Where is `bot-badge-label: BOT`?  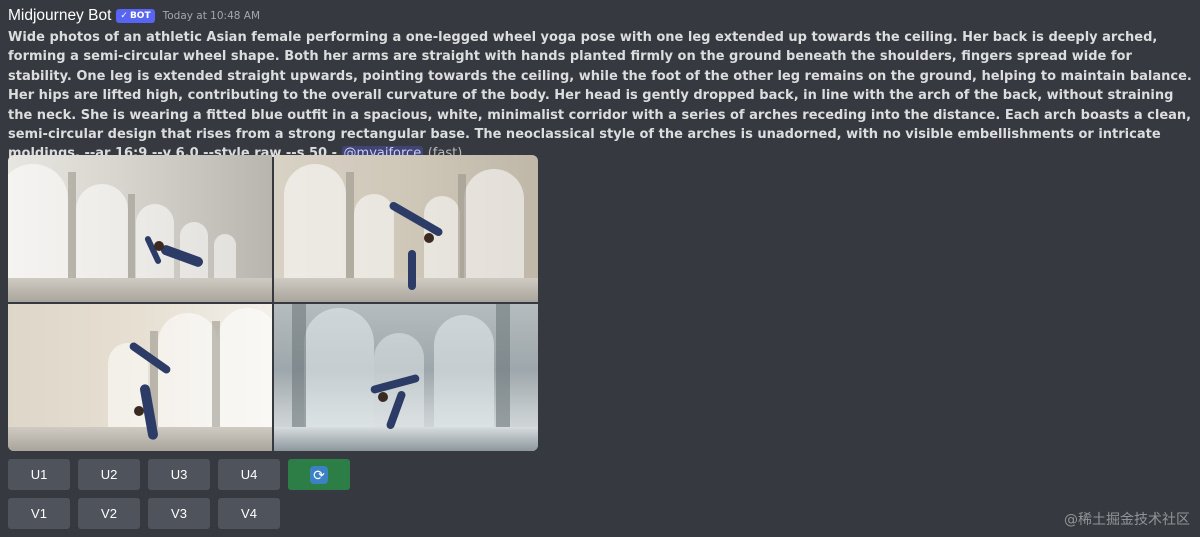 bot-badge-label: BOT is located at coordinates (140, 16).